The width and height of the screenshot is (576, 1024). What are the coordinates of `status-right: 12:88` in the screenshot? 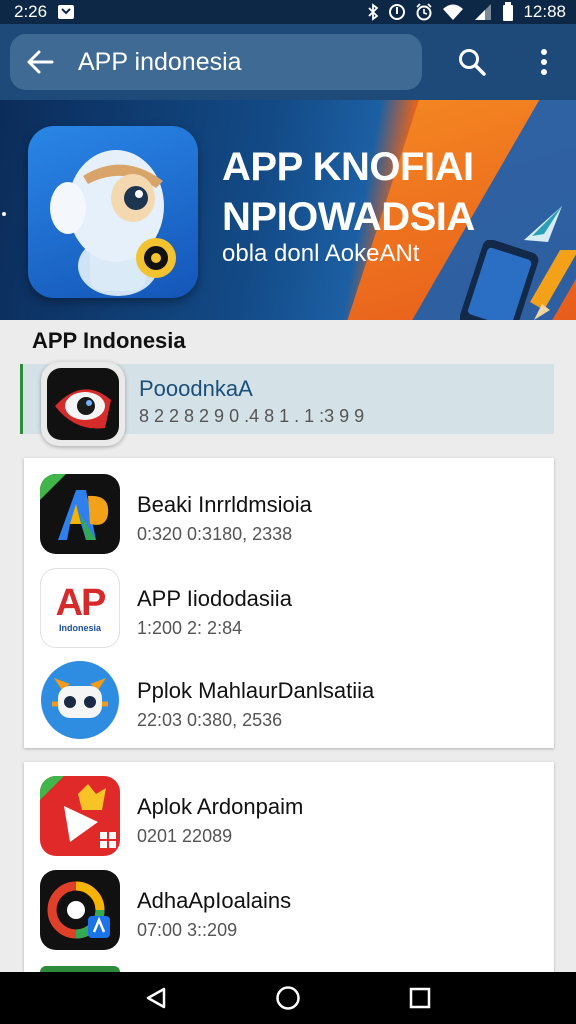 It's located at (466, 12).